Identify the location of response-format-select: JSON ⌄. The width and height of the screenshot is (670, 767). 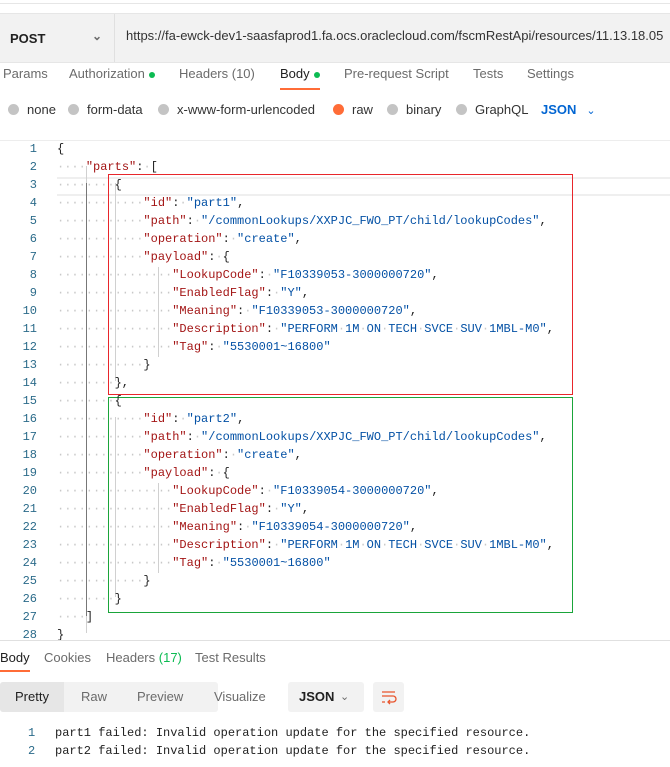
(326, 697).